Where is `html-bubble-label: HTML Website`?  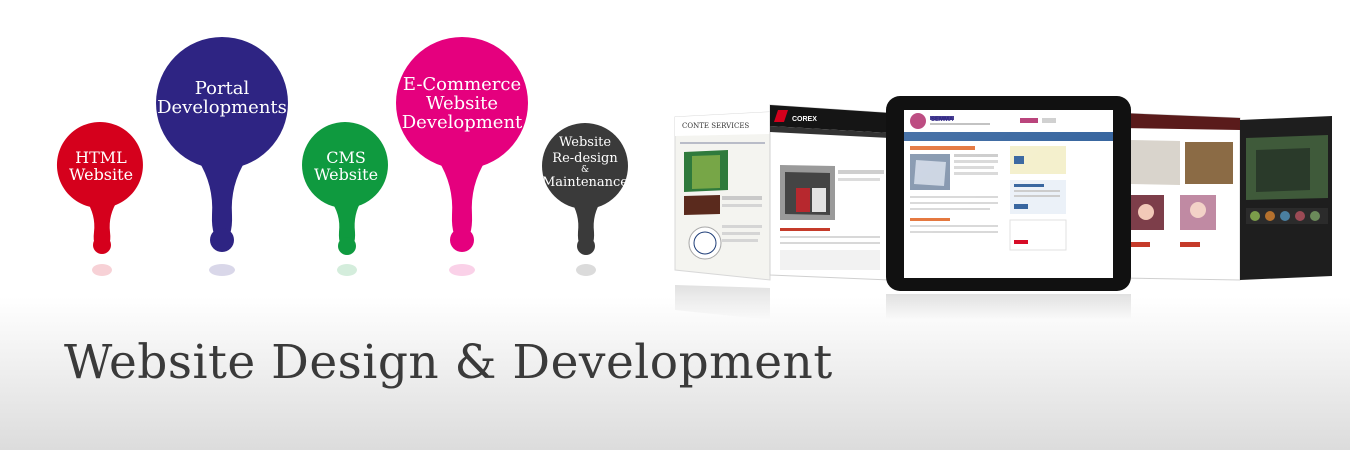
html-bubble-label: HTML Website is located at coordinates (101, 166).